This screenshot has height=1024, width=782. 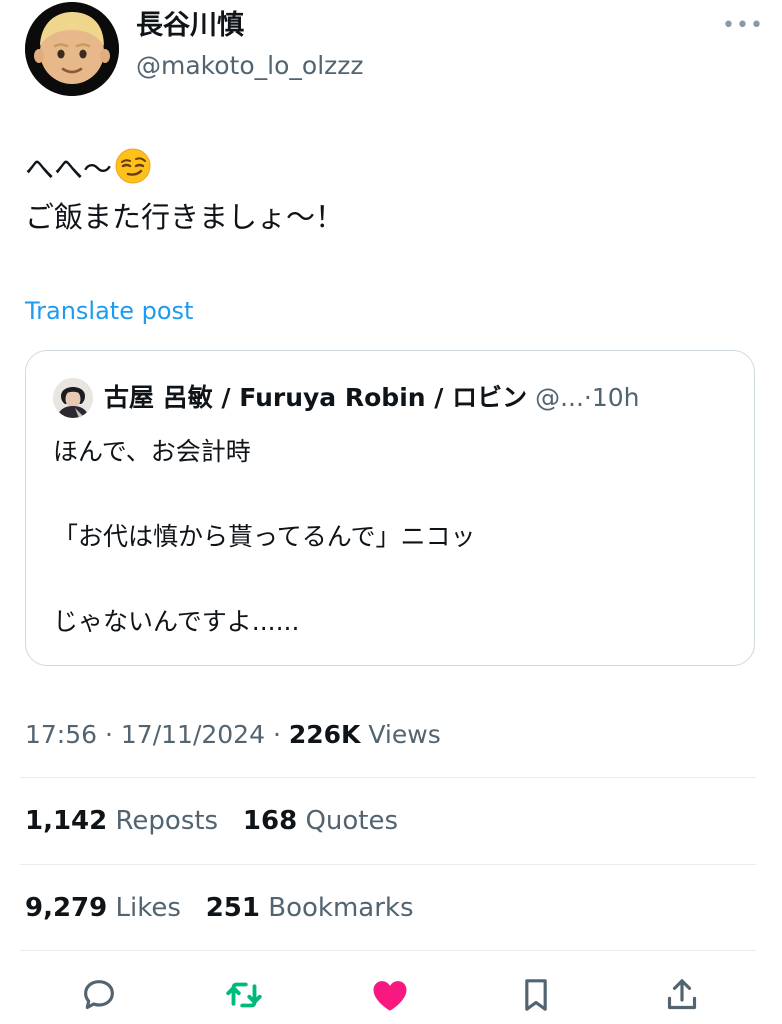 What do you see at coordinates (352, 821) in the screenshot?
I see `quotes-label: Quotes` at bounding box center [352, 821].